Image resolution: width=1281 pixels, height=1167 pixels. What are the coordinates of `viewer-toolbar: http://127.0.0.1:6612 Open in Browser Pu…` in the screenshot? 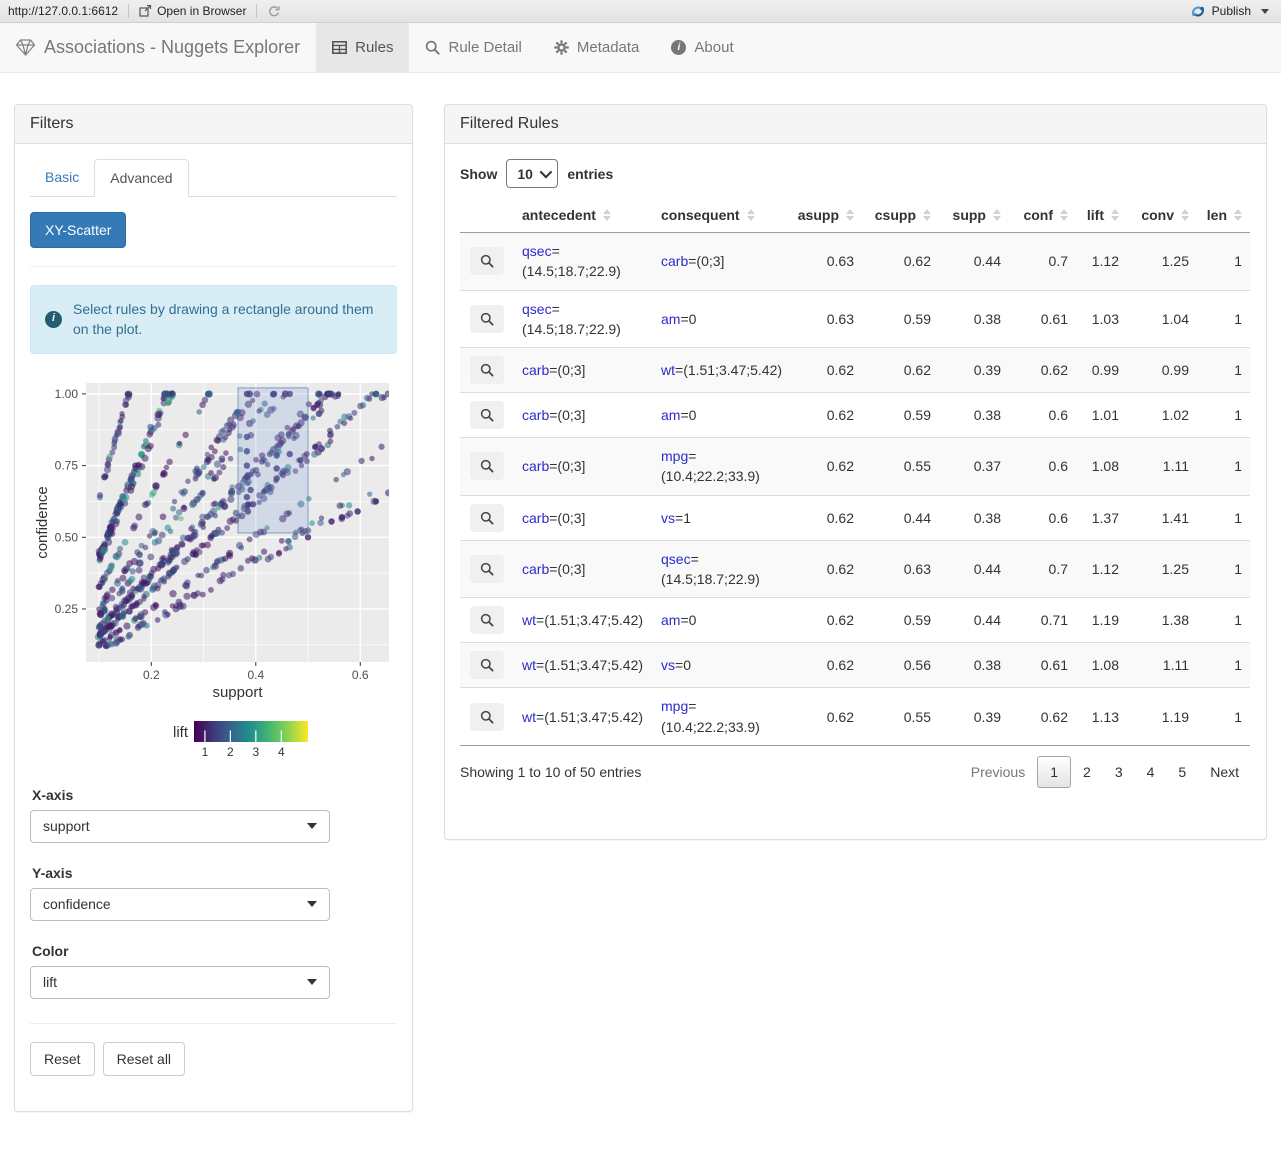 It's located at (640, 11).